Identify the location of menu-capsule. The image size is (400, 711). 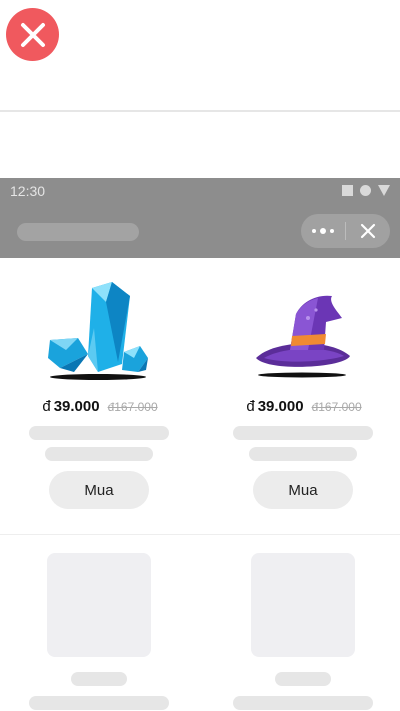
(345, 231).